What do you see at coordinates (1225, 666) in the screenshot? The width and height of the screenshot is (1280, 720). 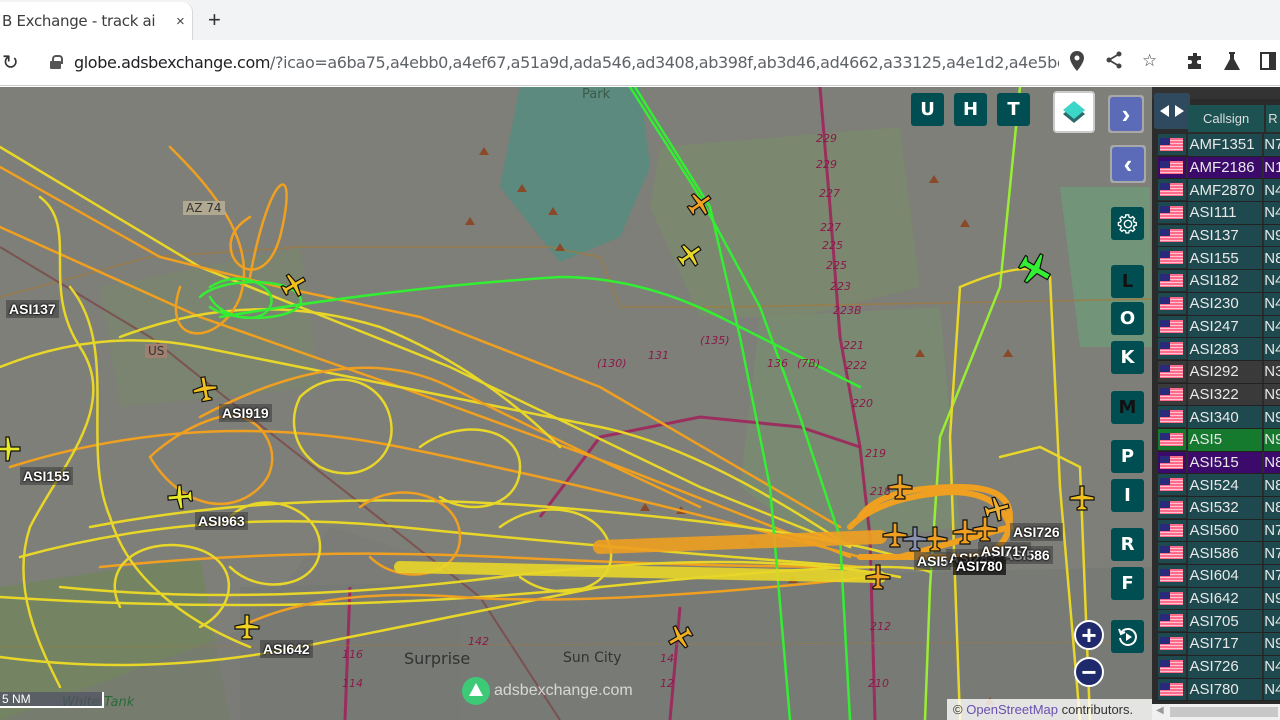 I see `callsign-cell: ASI726` at bounding box center [1225, 666].